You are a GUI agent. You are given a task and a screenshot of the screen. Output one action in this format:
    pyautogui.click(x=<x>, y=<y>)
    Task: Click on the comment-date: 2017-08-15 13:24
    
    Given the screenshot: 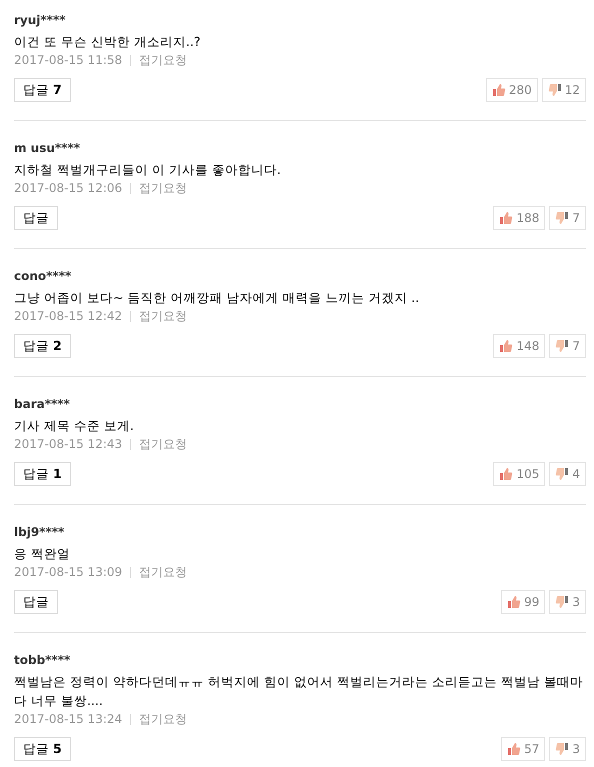 What is the action you would take?
    pyautogui.click(x=68, y=719)
    